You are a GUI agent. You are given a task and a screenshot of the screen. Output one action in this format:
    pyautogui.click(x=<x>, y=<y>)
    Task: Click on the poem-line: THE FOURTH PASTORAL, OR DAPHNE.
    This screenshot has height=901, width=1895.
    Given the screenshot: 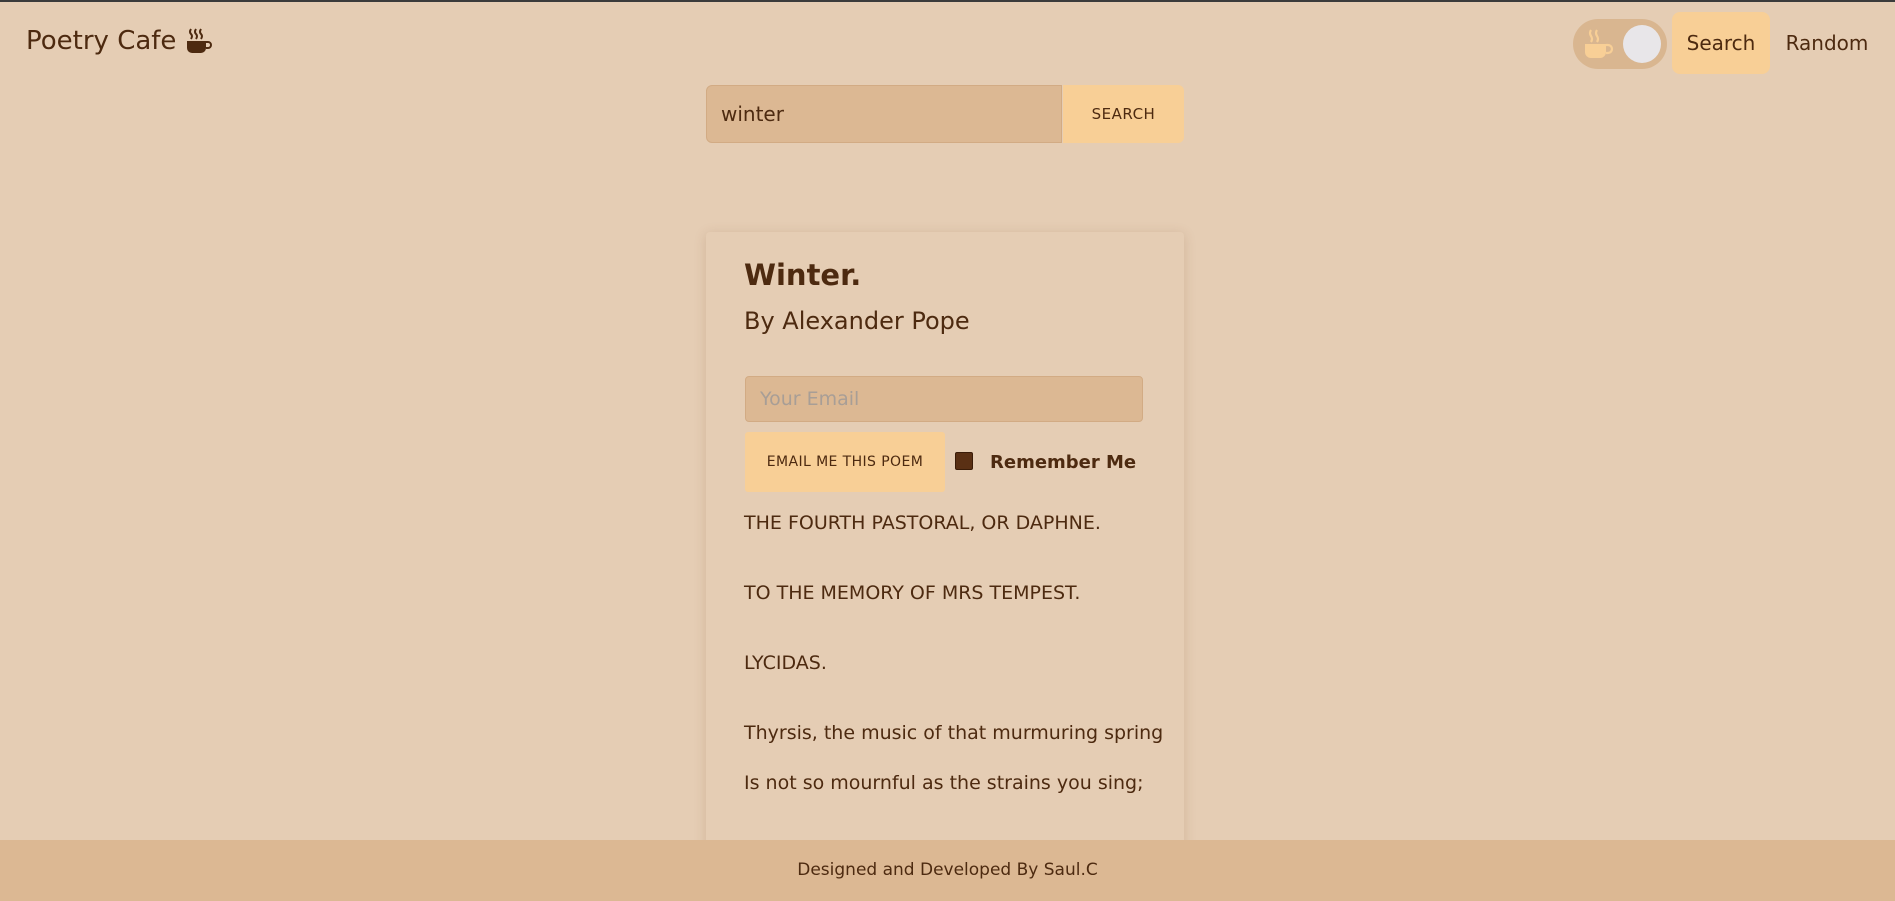 What is the action you would take?
    pyautogui.click(x=922, y=523)
    